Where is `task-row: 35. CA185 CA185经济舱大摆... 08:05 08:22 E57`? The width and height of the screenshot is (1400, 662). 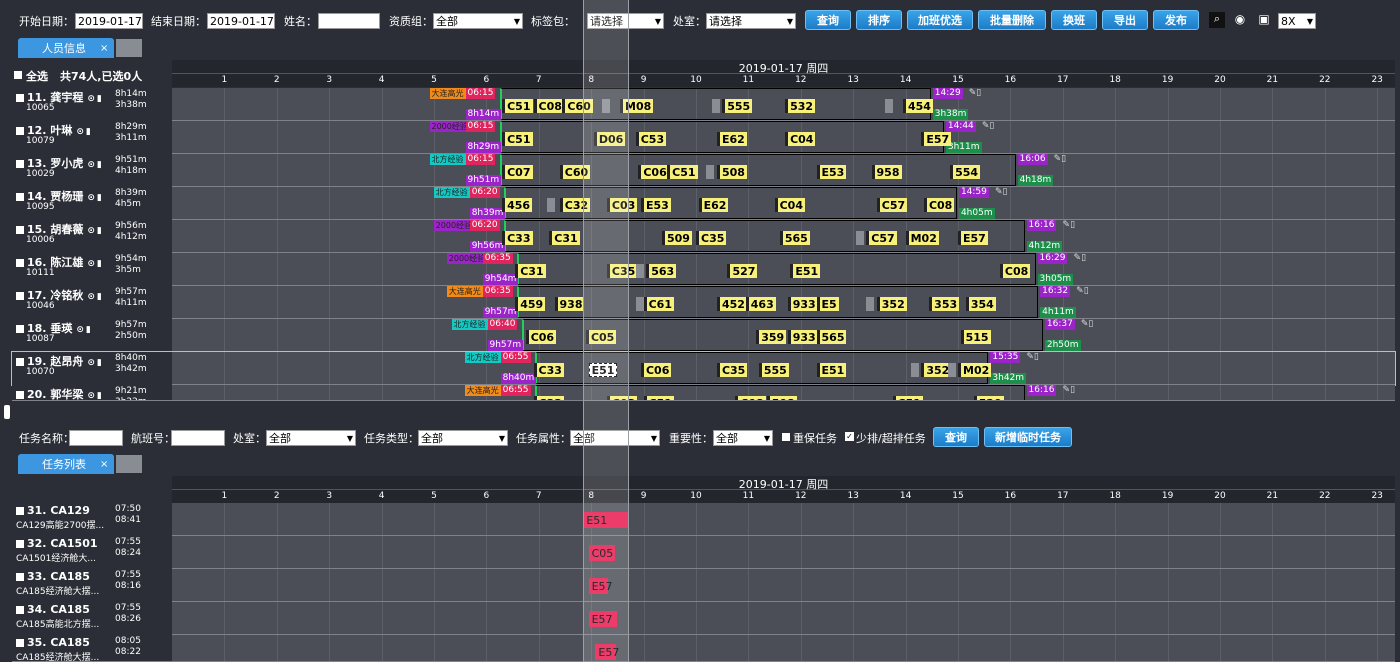 task-row: 35. CA185 CA185经济舱大摆... 08:05 08:22 E57 is located at coordinates (703, 648).